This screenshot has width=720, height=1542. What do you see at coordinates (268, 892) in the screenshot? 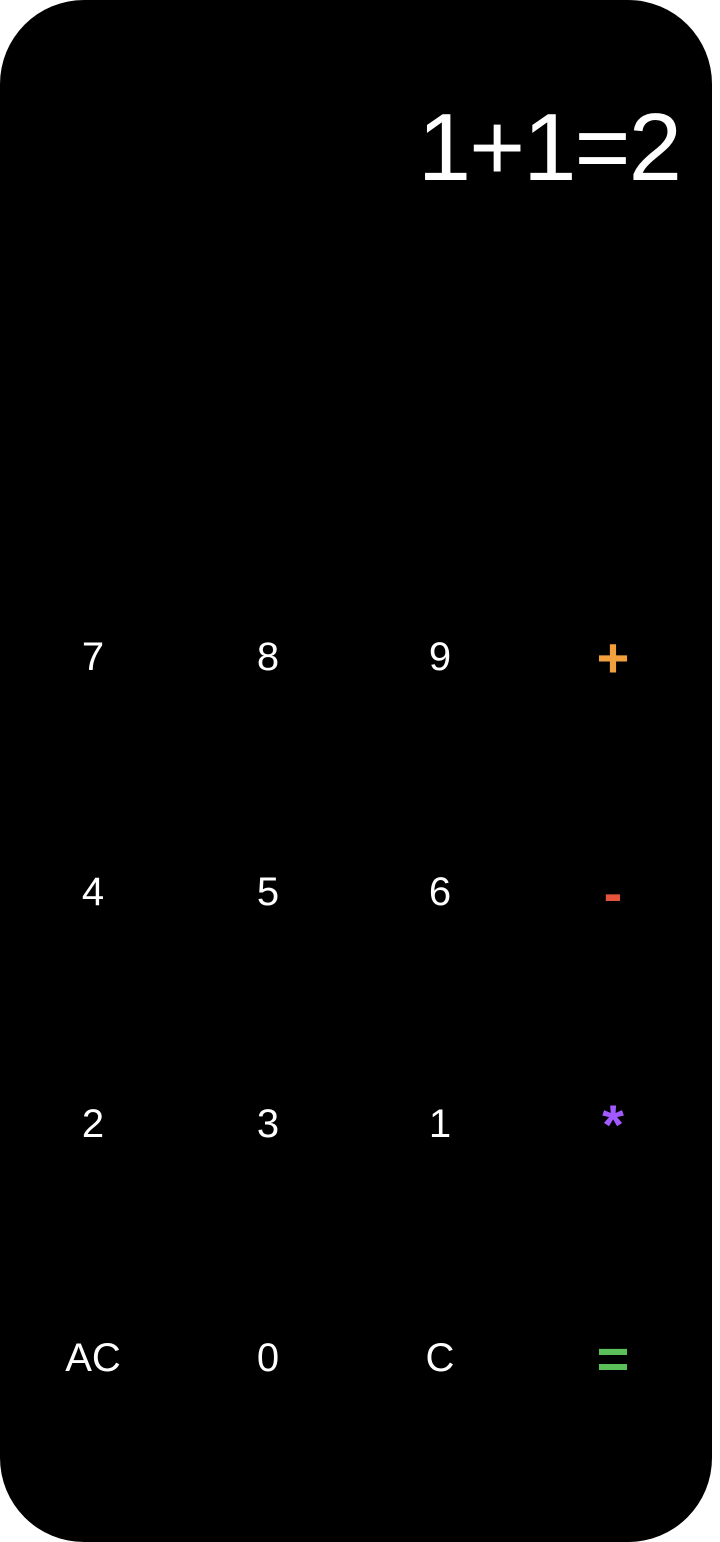
I see `key-5: 5` at bounding box center [268, 892].